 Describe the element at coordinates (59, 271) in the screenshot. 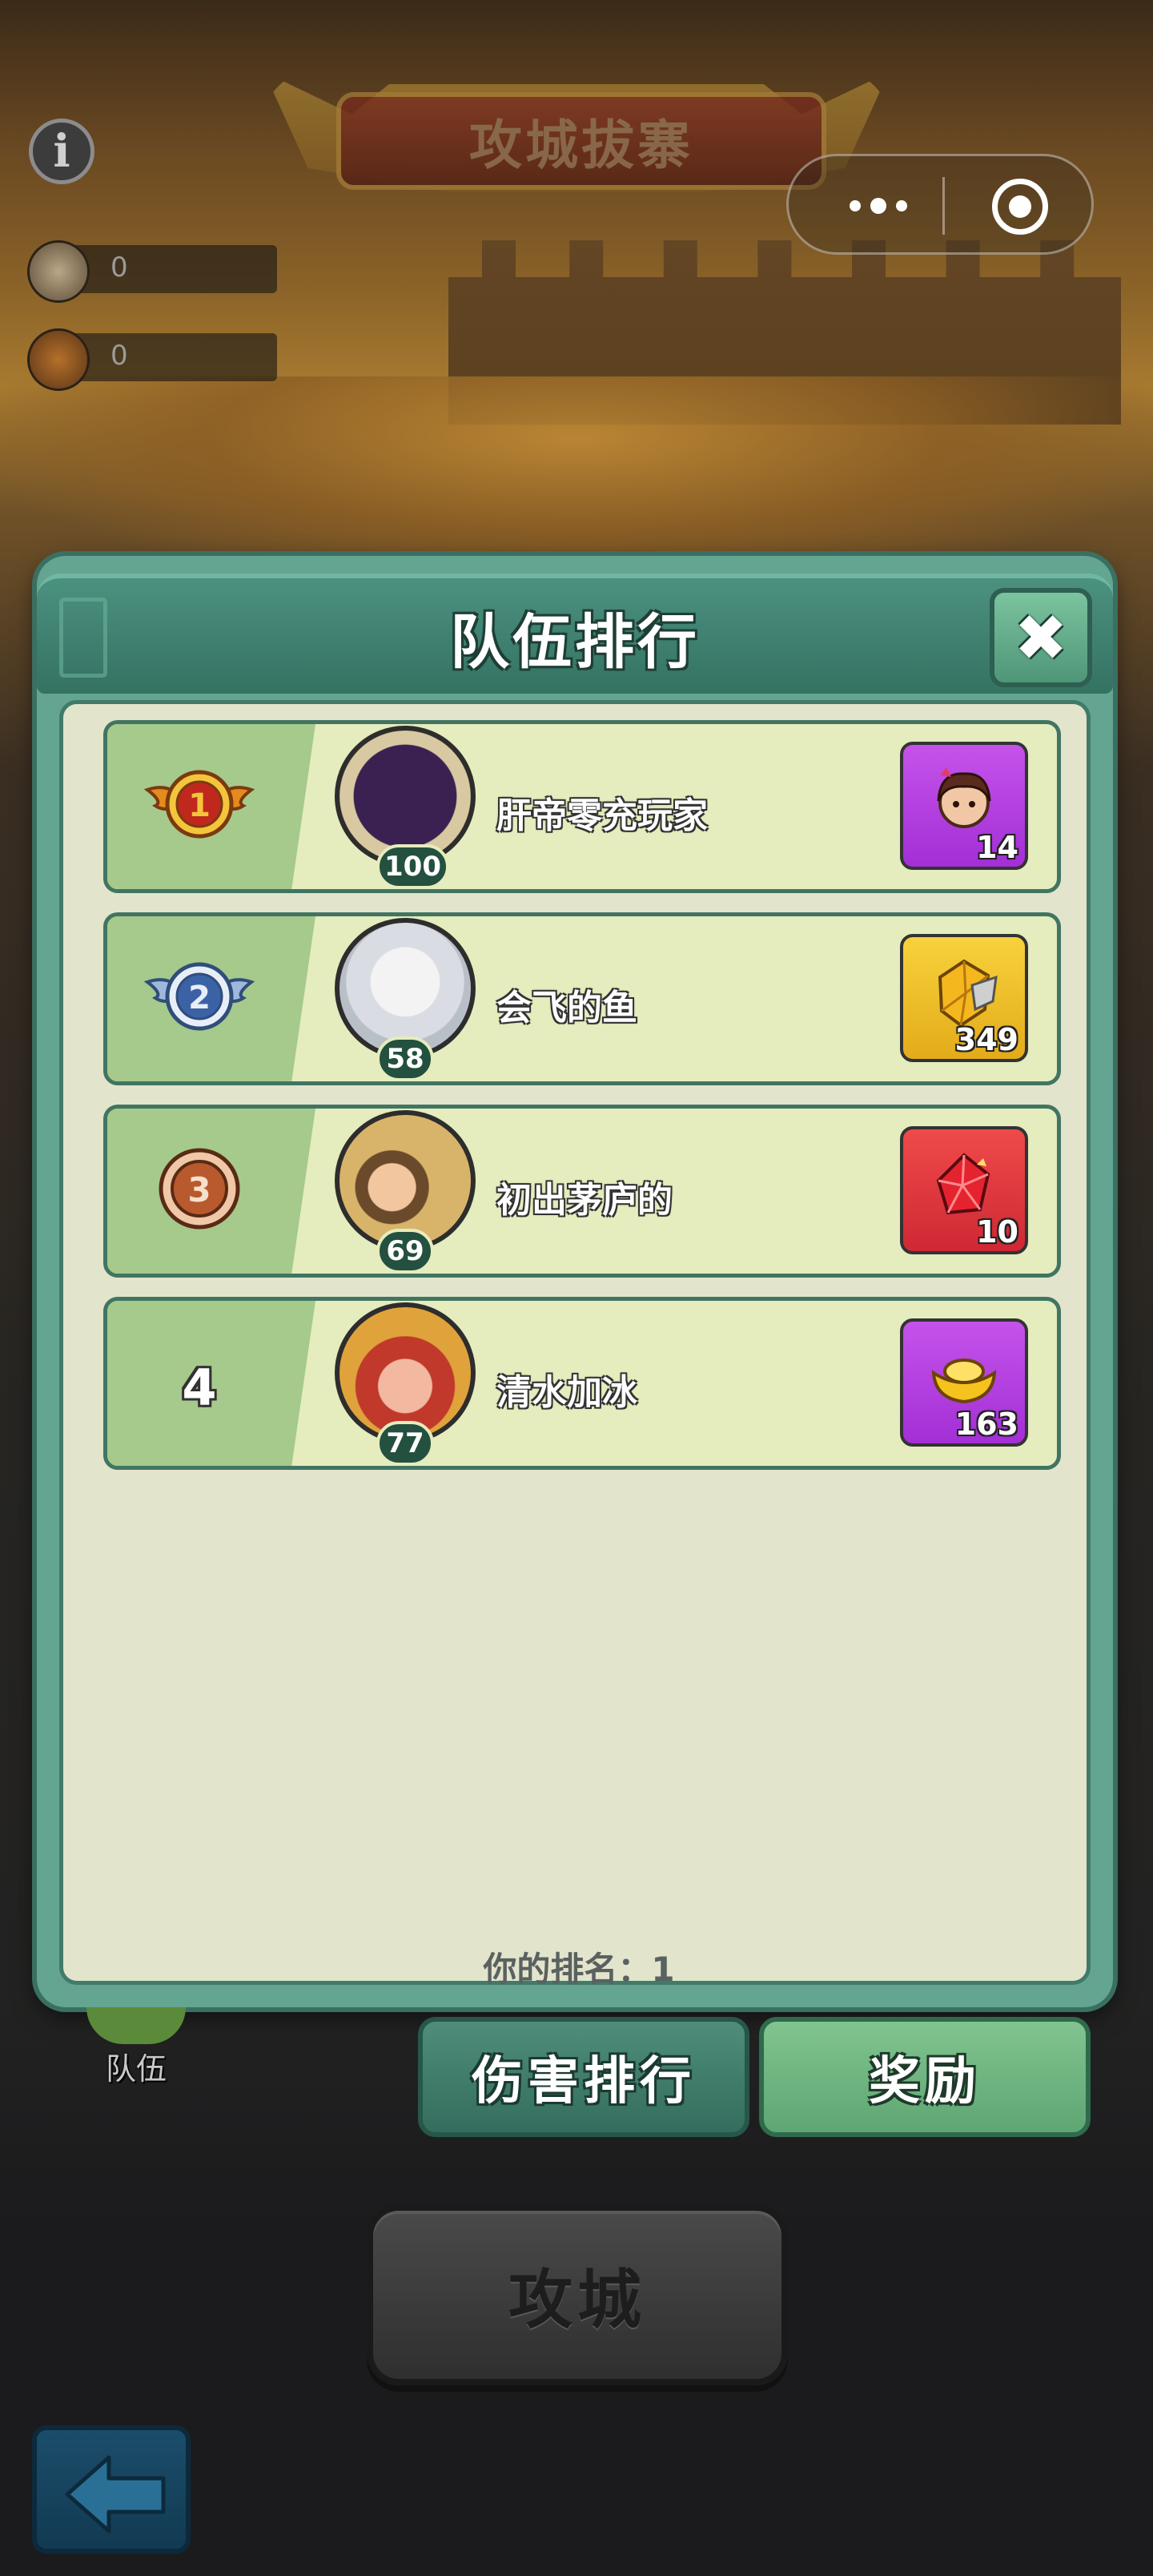

I see `stone-block-icon` at that location.